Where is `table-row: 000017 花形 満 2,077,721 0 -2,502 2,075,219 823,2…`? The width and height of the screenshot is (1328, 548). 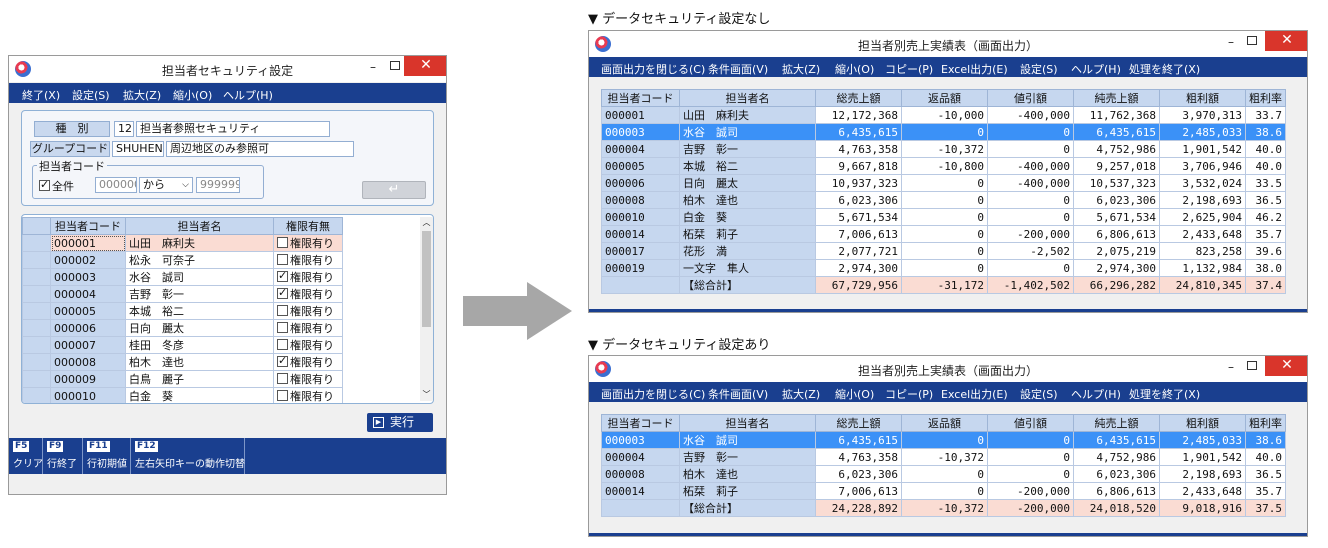
table-row: 000017 花形 満 2,077,721 0 -2,502 2,075,219 823,2… is located at coordinates (943, 251).